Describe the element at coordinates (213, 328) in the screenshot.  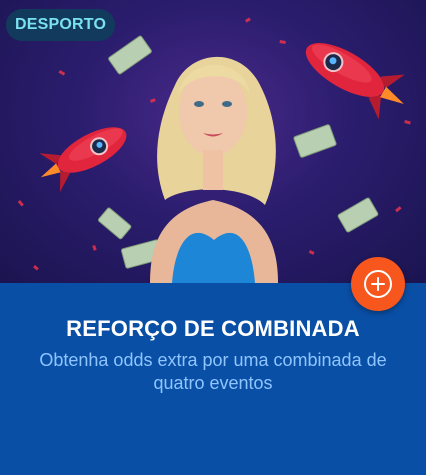
I see `promo-title: REFORÇO DE COMBINADA` at that location.